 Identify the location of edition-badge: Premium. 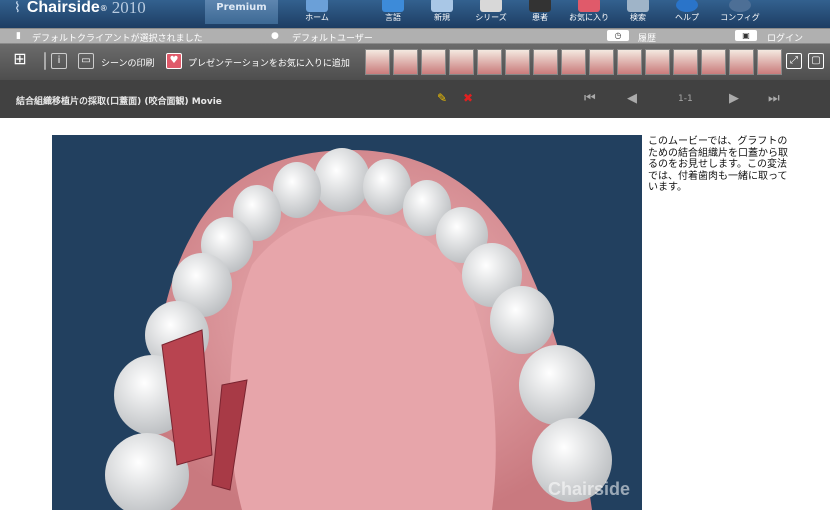
(241, 12).